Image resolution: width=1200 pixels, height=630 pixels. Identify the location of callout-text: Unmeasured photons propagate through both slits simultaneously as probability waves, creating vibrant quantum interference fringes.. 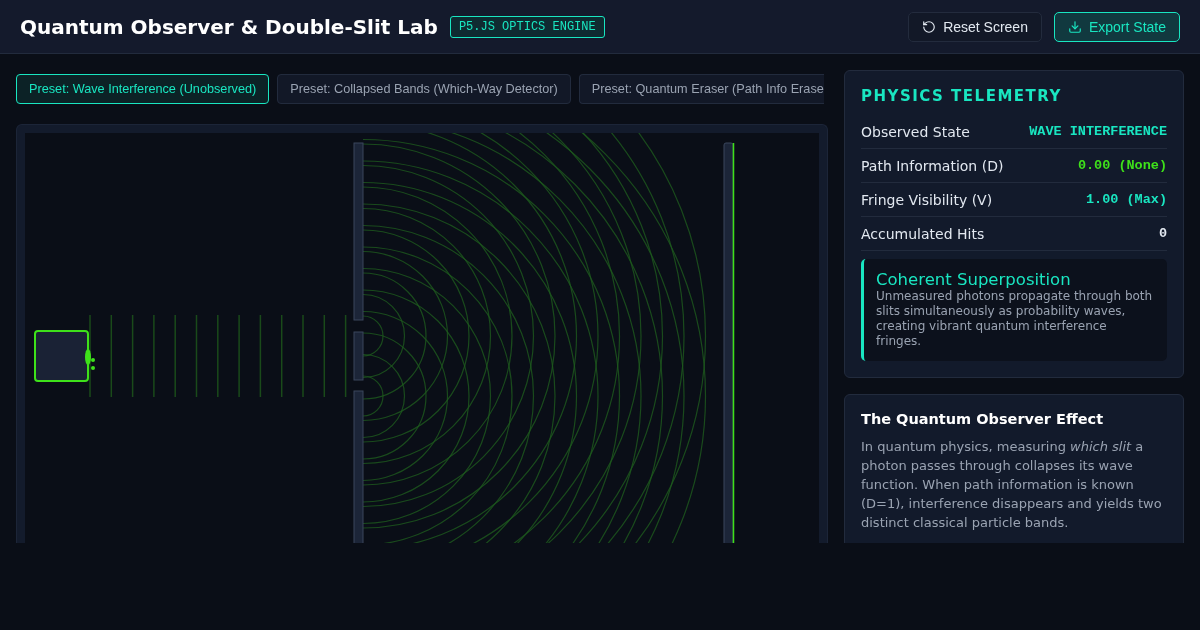
(1015, 319).